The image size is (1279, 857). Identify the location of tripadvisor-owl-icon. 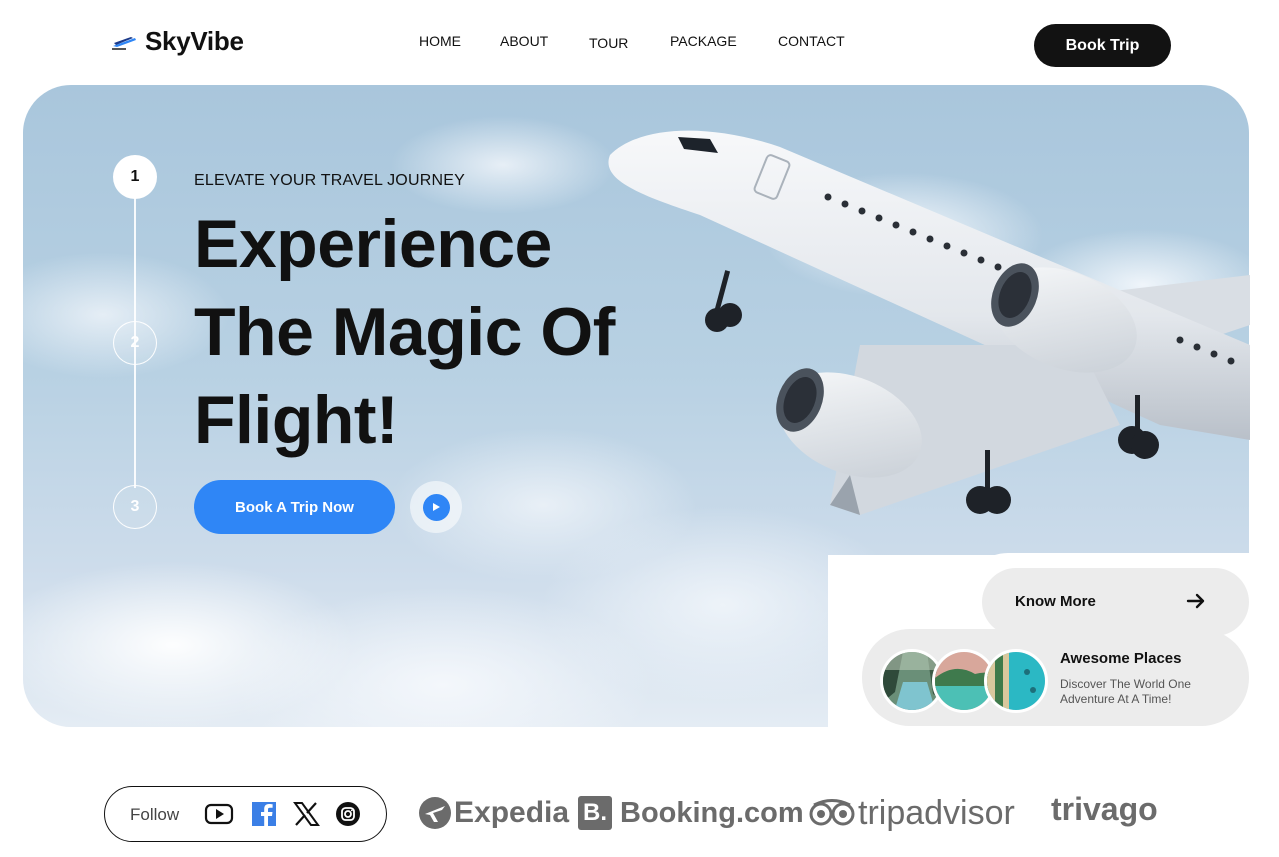
(832, 812).